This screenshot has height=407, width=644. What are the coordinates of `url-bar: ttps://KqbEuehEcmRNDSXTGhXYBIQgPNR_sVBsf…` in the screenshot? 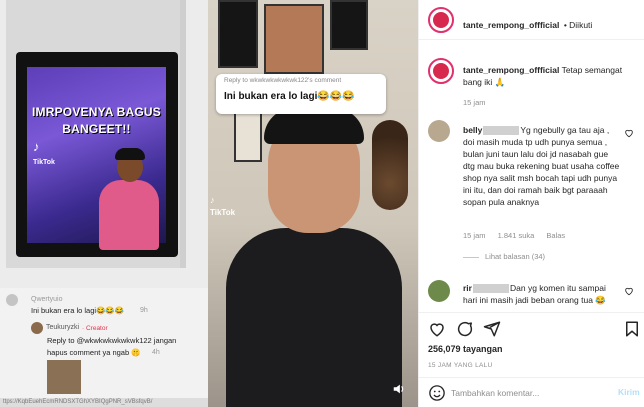 It's located at (104, 402).